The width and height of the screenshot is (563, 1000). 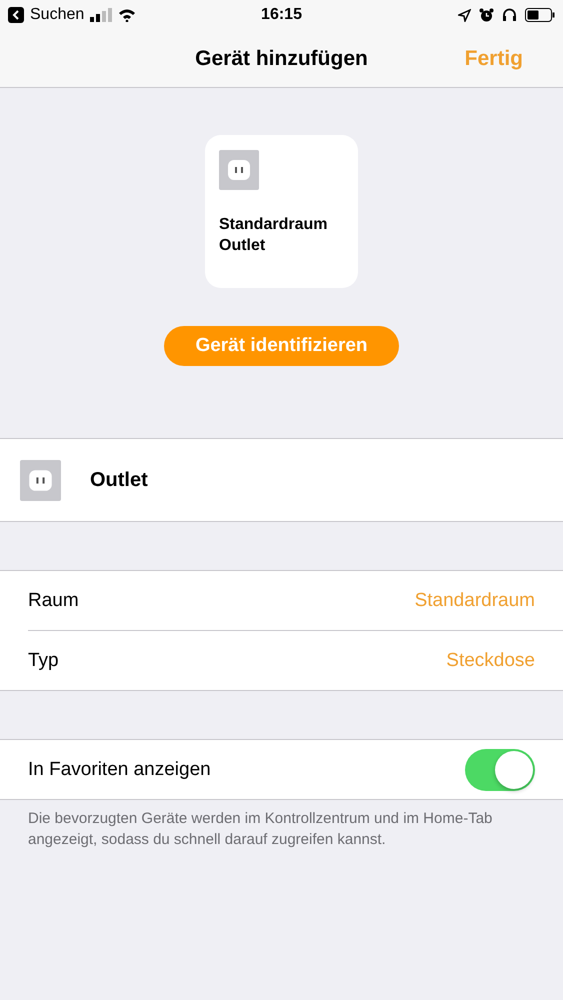 I want to click on favorite-label: In Favoriten anzeigen, so click(x=119, y=769).